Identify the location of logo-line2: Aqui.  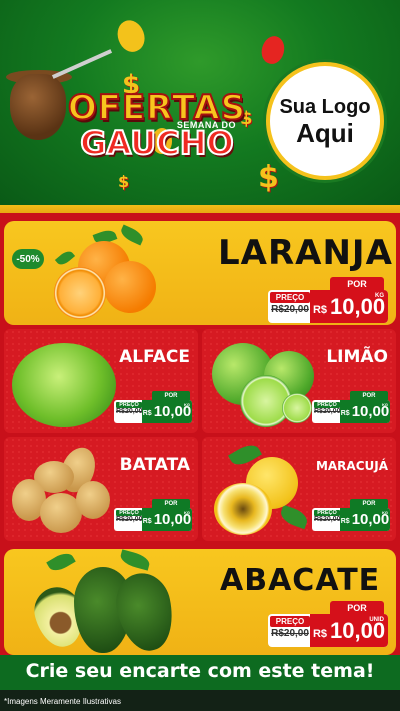
(325, 132).